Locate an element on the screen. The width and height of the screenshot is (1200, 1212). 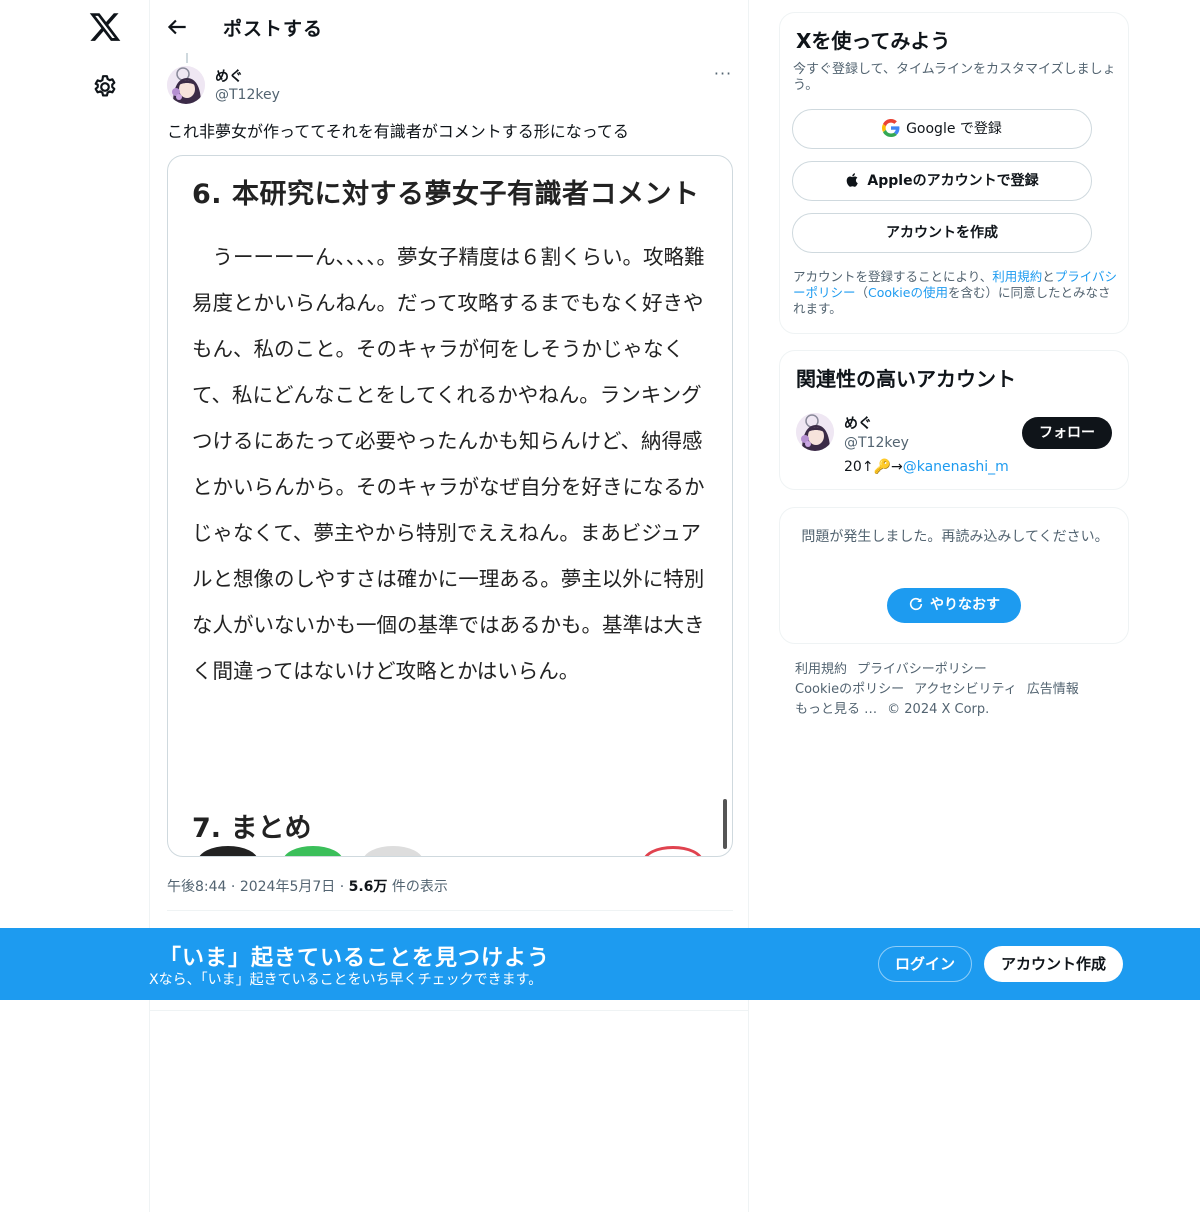
footer-link: 広告情報 is located at coordinates (1053, 689).